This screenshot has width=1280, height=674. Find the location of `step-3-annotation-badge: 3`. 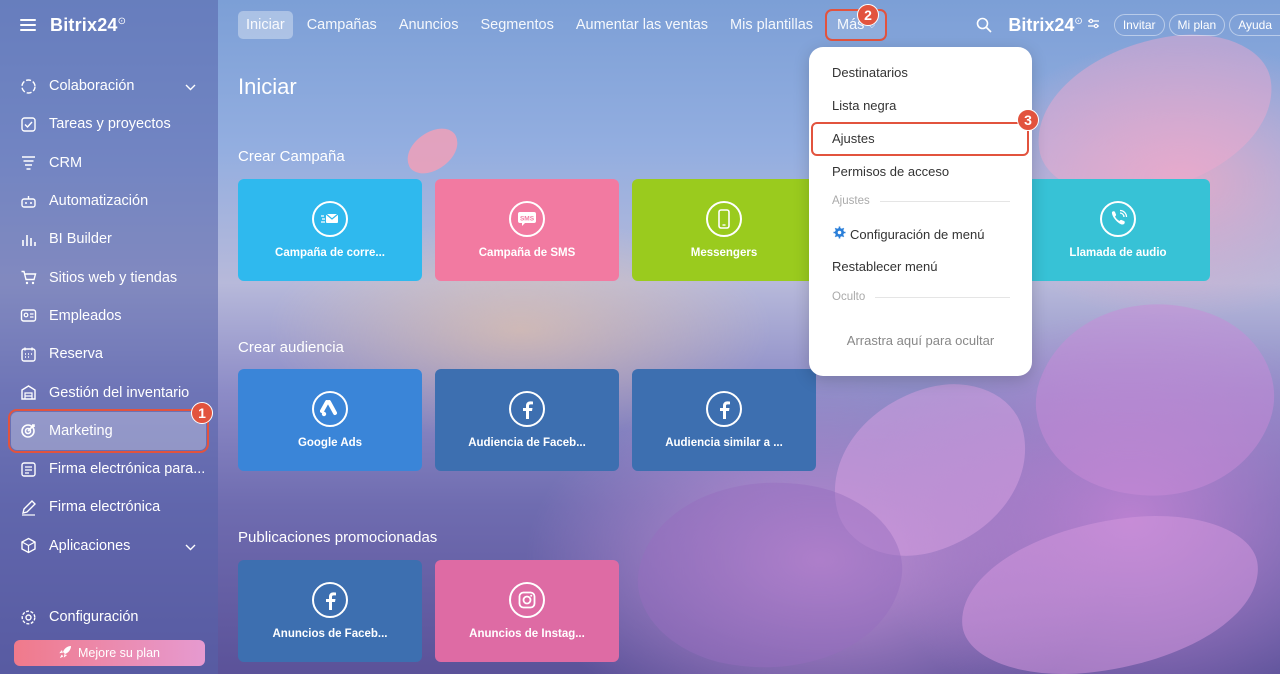

step-3-annotation-badge: 3 is located at coordinates (1028, 120).